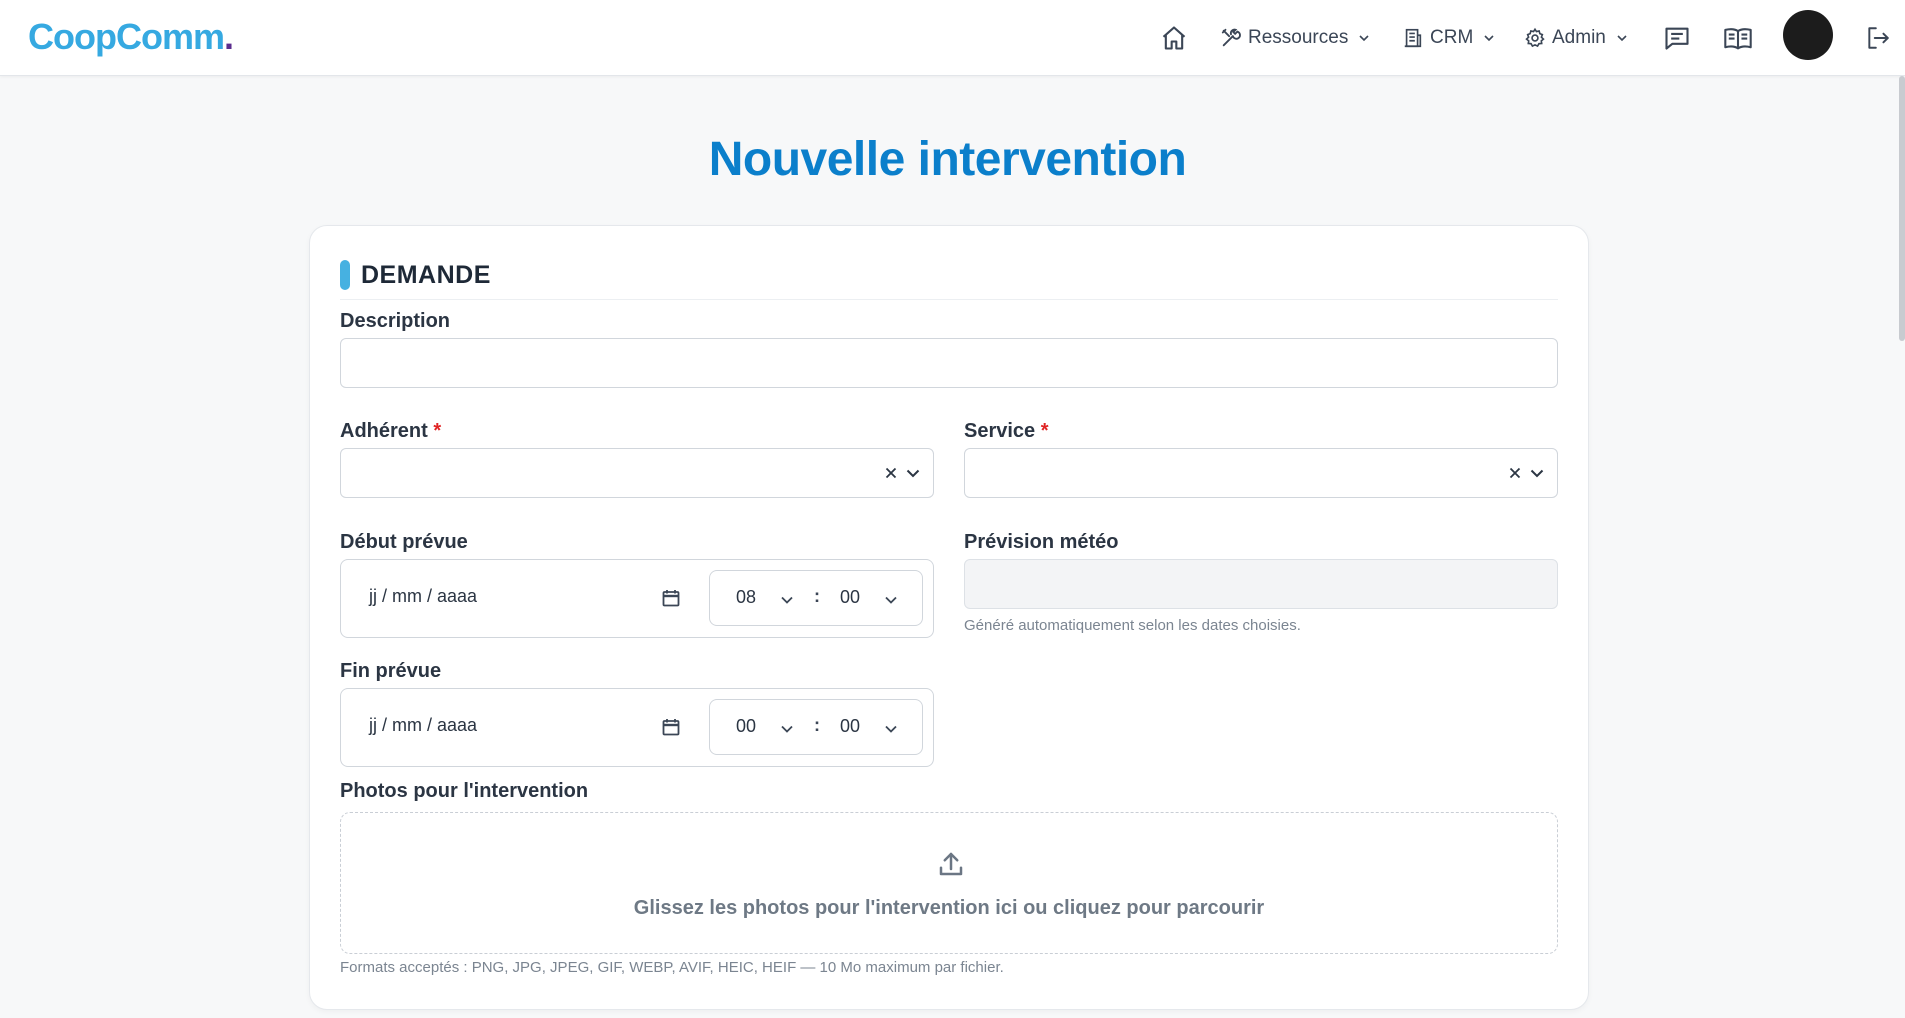 The width and height of the screenshot is (1905, 1018). Describe the element at coordinates (1413, 38) in the screenshot. I see `building-icon` at that location.